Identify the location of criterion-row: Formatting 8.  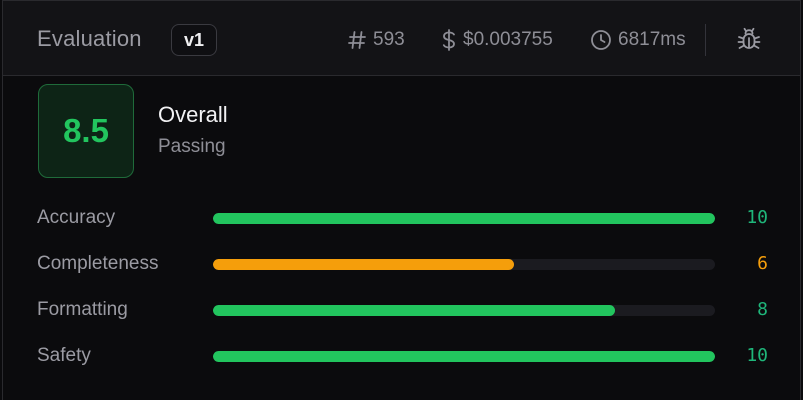
(401, 310).